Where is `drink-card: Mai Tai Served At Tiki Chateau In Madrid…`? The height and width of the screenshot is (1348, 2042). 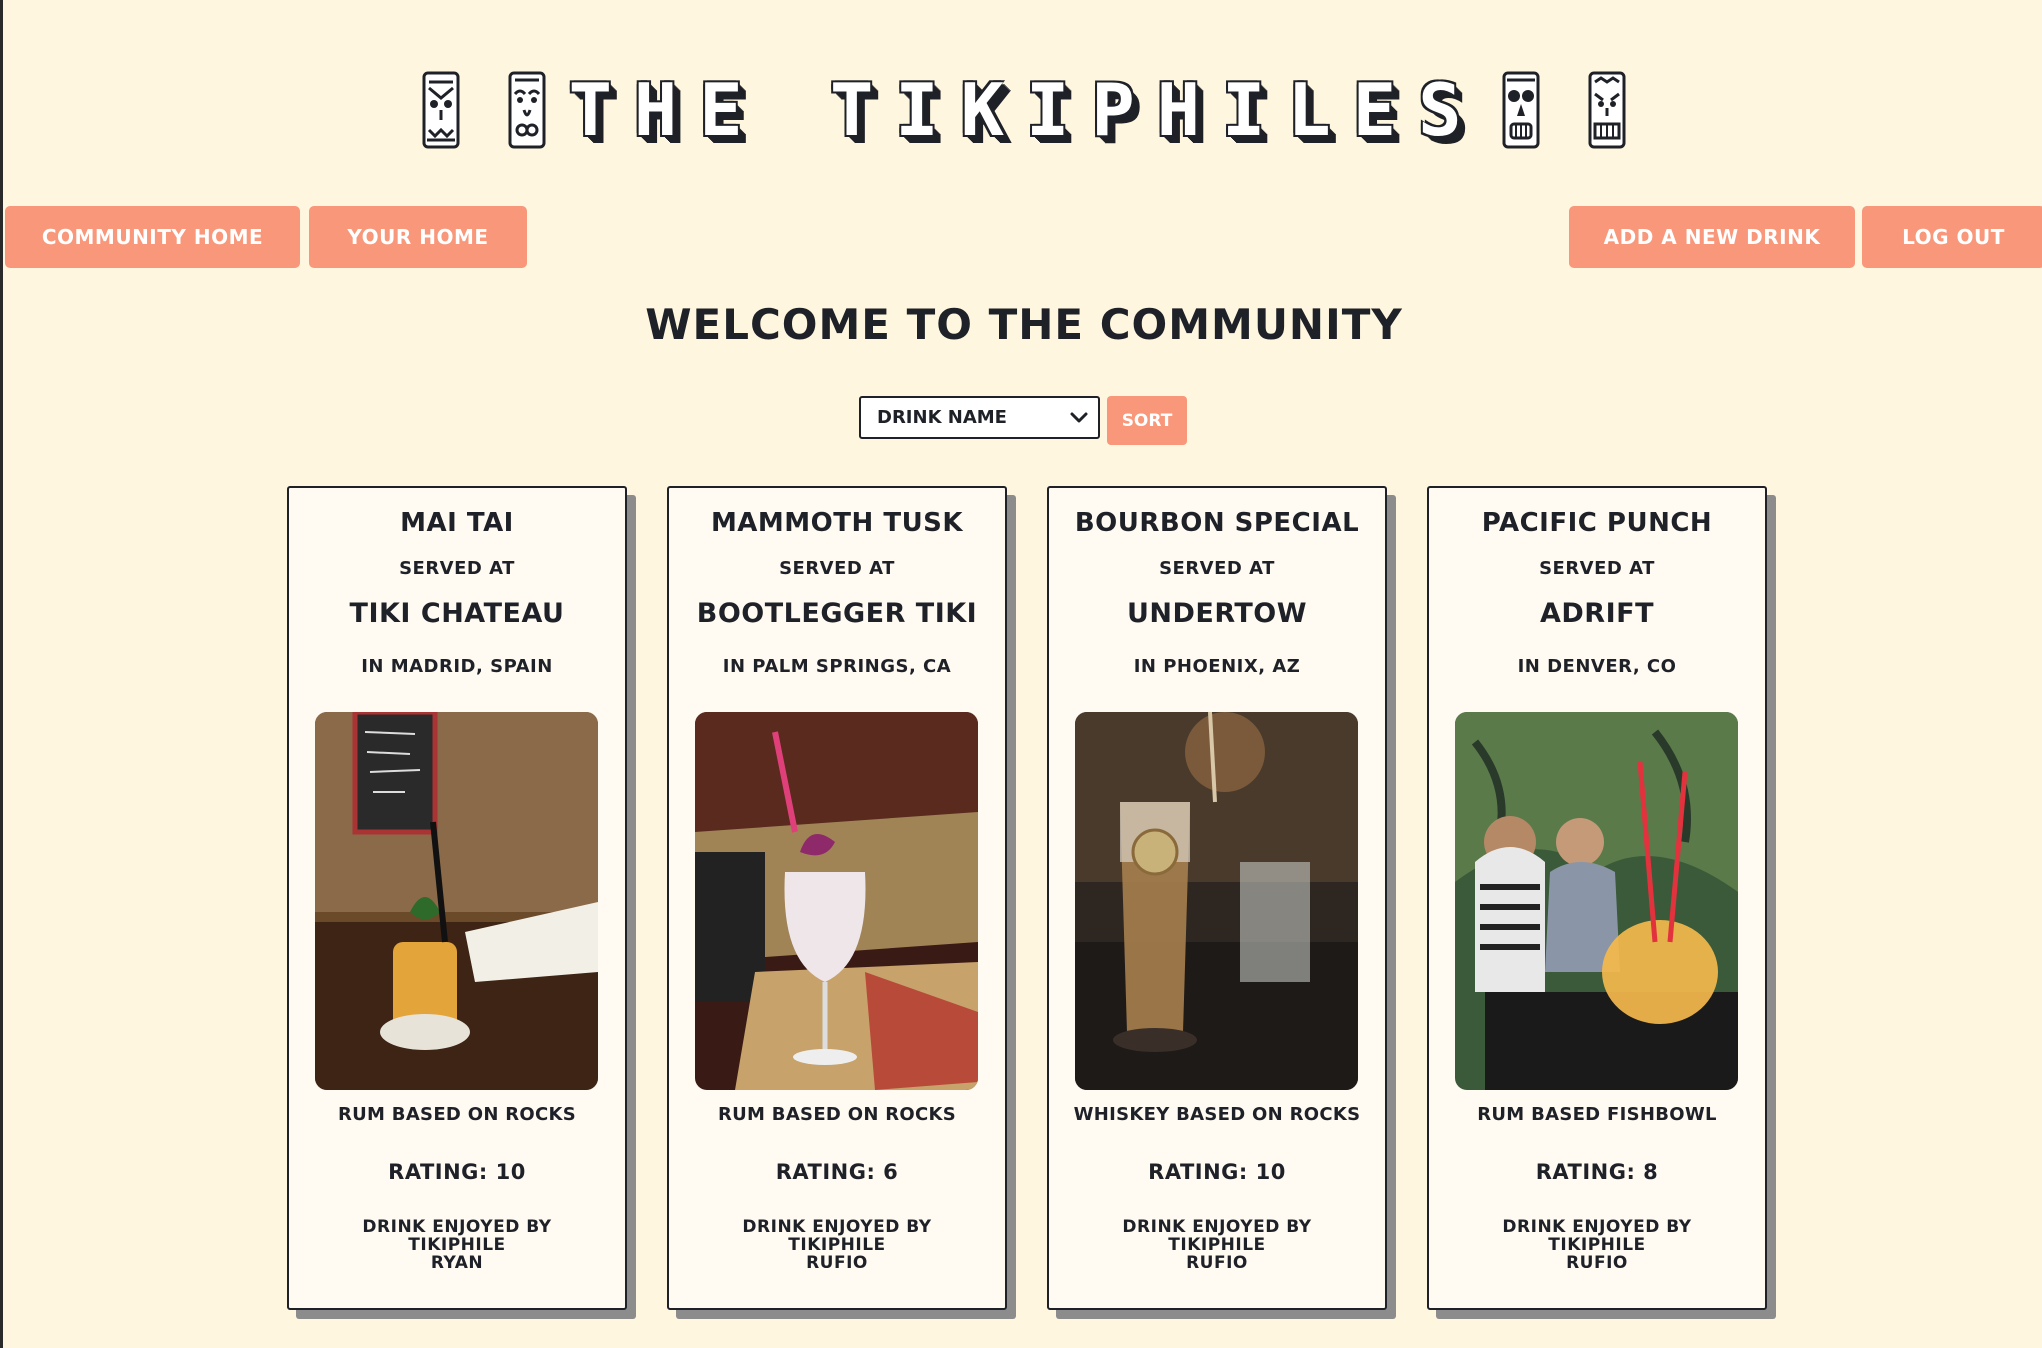 drink-card: Mai Tai Served At Tiki Chateau In Madrid… is located at coordinates (457, 898).